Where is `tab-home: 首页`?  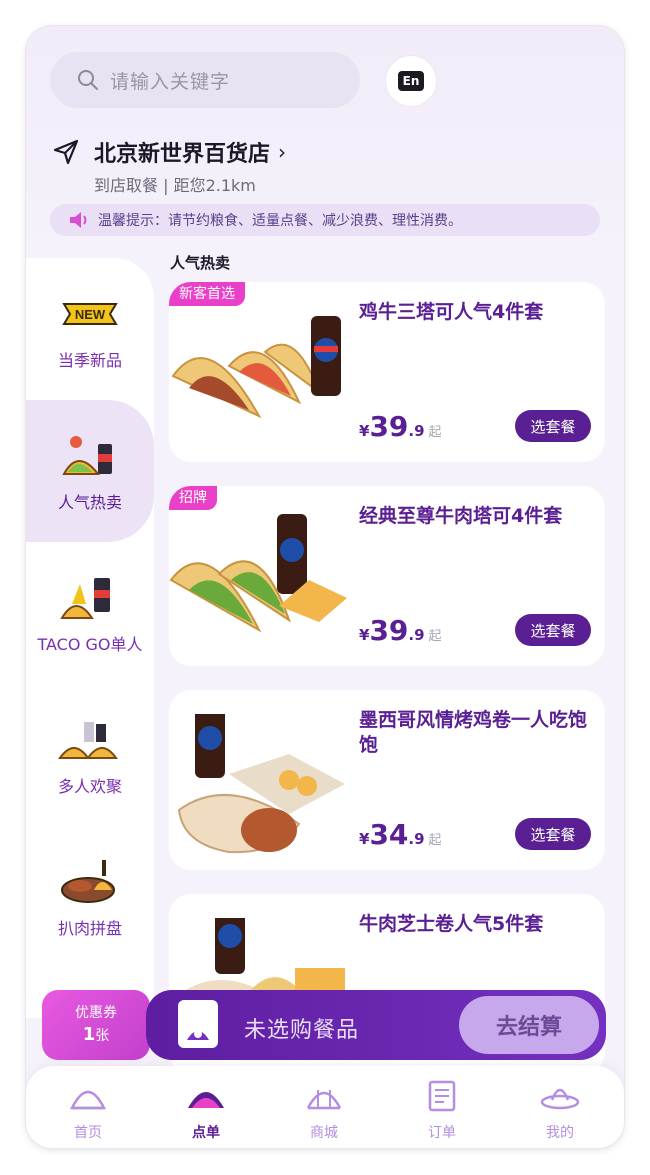
tab-home: 首页 is located at coordinates (88, 1110).